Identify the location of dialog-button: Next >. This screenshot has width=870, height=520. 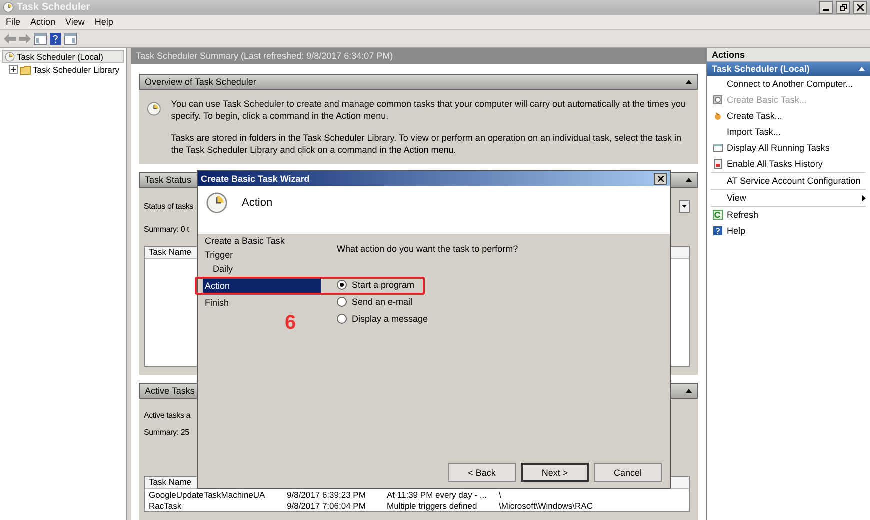
(555, 472).